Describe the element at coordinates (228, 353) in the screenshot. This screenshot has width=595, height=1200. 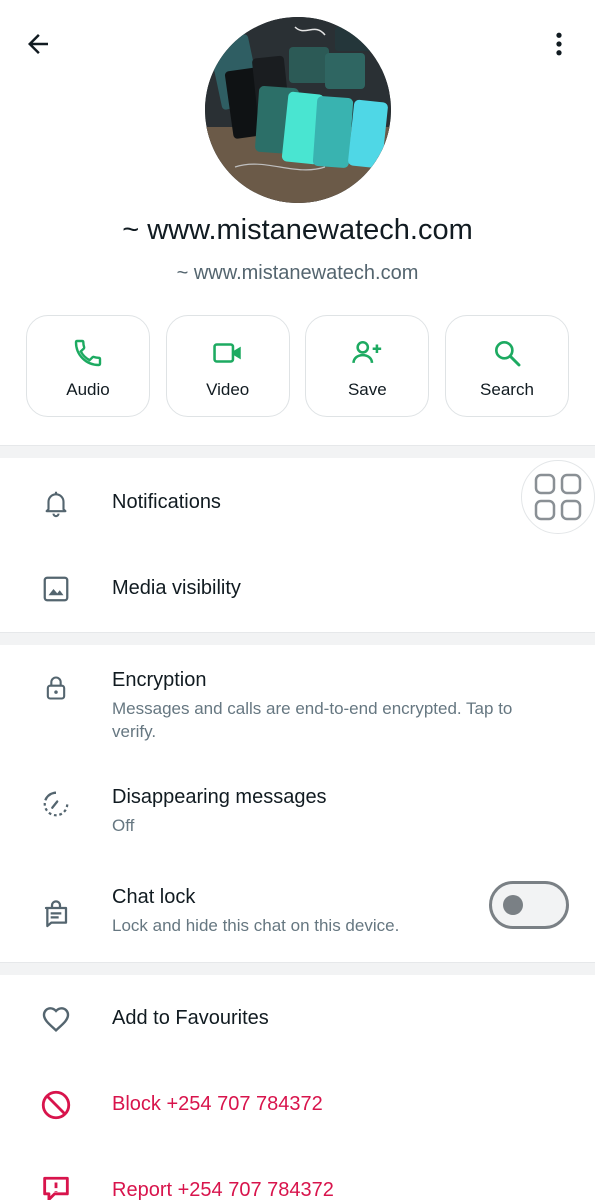
I see `video-icon` at that location.